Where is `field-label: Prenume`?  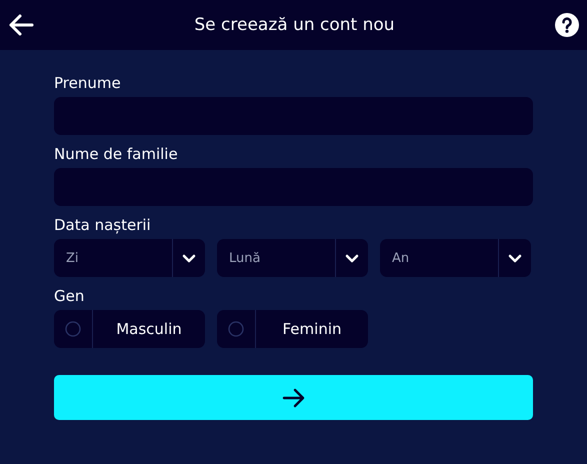
field-label: Prenume is located at coordinates (87, 83).